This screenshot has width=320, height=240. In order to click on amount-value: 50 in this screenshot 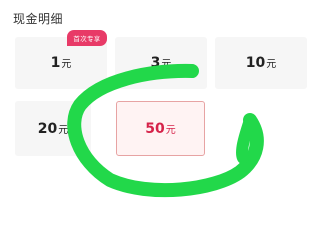, I will do `click(155, 128)`.